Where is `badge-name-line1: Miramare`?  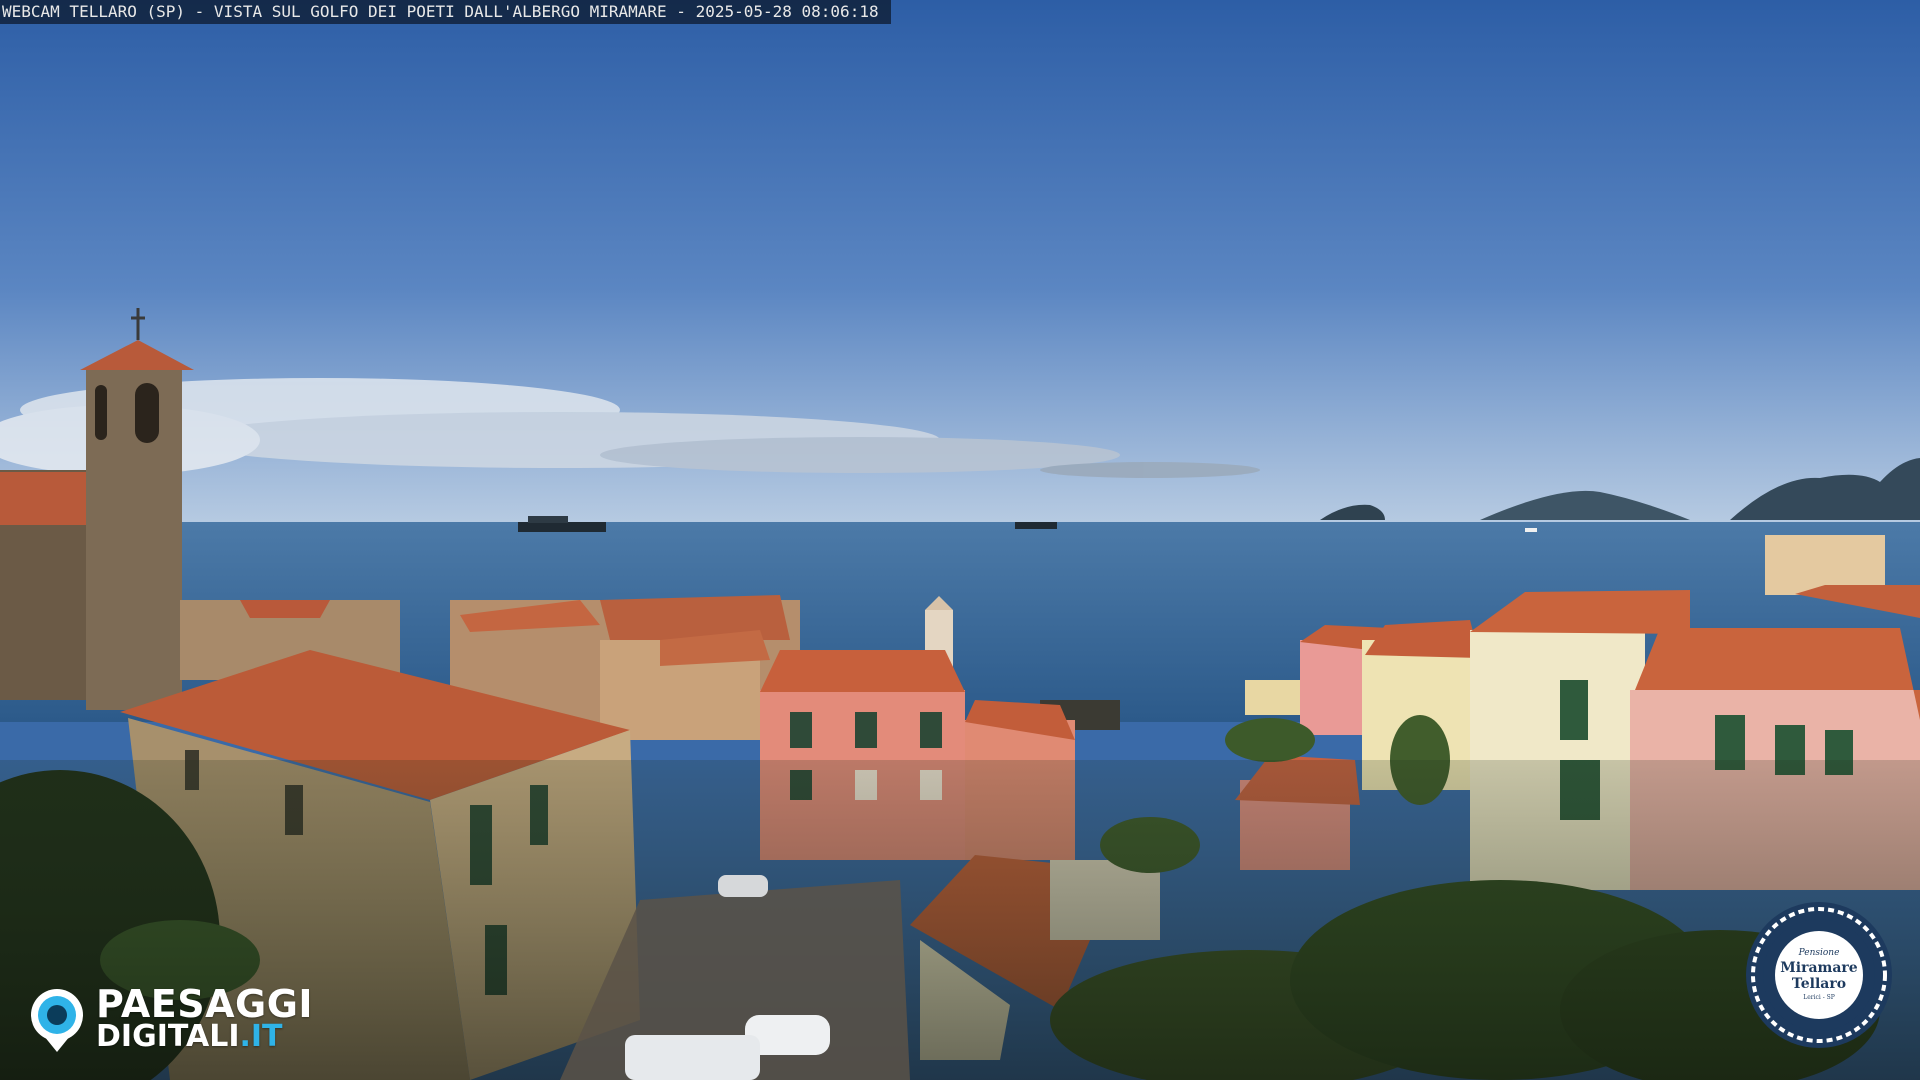 badge-name-line1: Miramare is located at coordinates (1819, 968).